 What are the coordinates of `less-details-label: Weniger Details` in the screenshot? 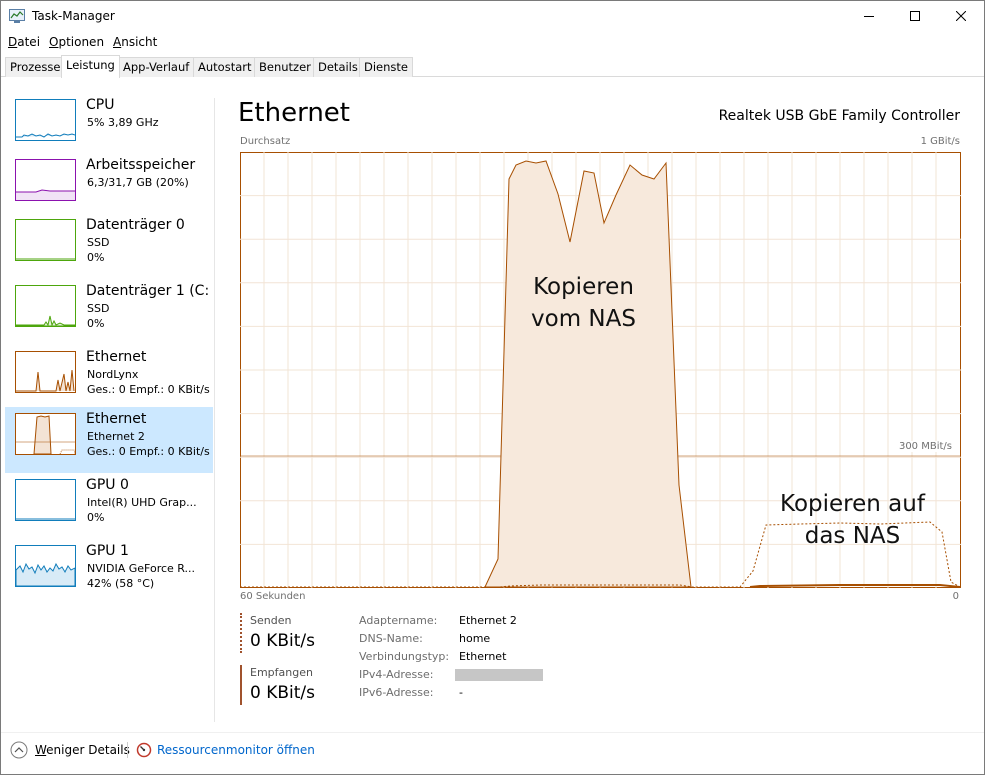 It's located at (82, 750).